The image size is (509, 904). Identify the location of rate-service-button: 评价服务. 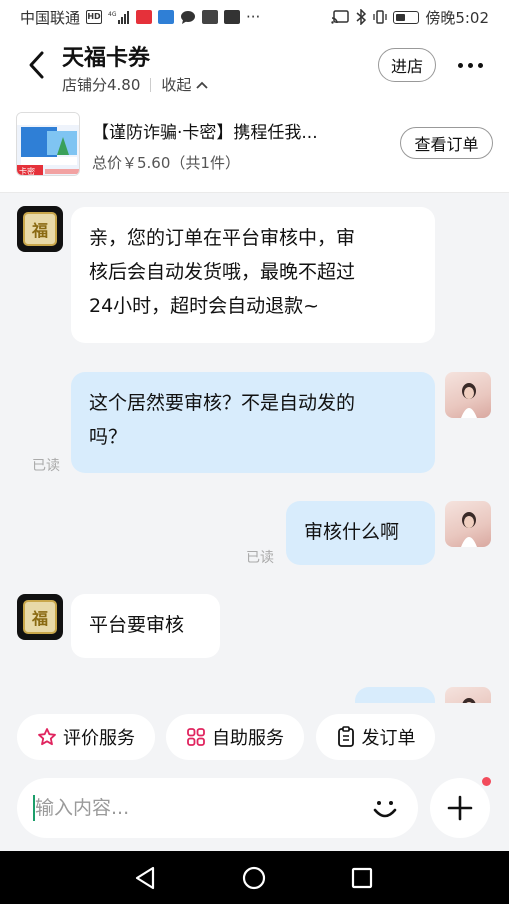
(86, 737).